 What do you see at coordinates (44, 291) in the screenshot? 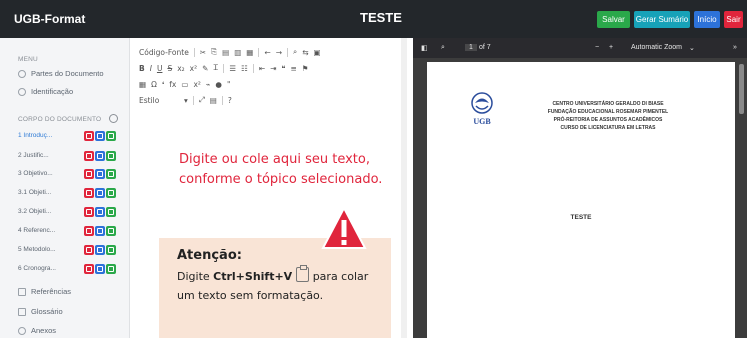
I see `sidebar-item-references: Referências` at bounding box center [44, 291].